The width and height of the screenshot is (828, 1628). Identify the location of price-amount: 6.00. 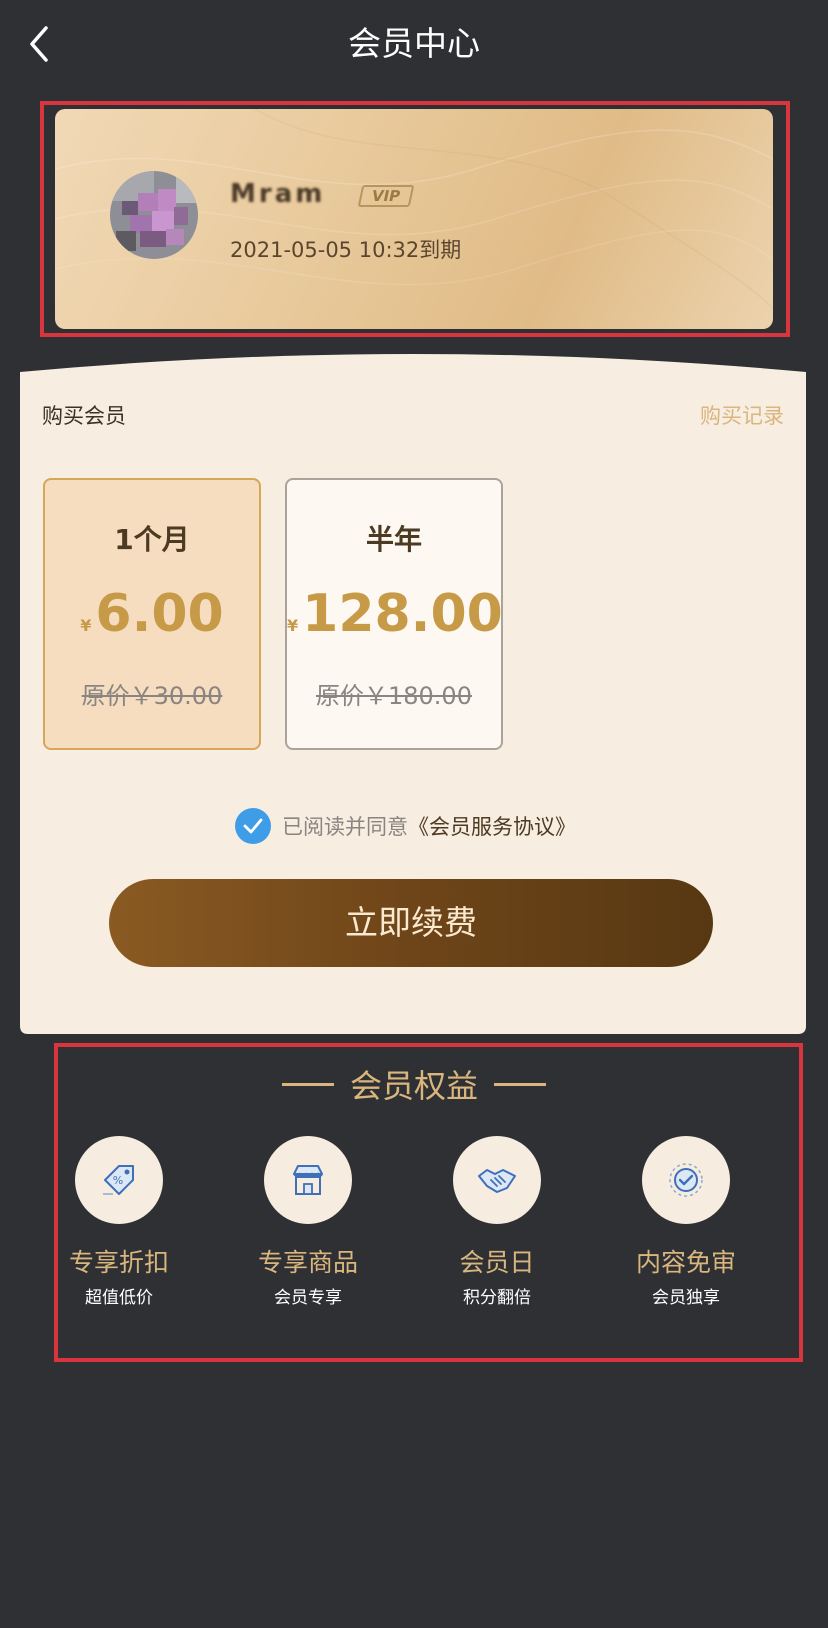
(159, 614).